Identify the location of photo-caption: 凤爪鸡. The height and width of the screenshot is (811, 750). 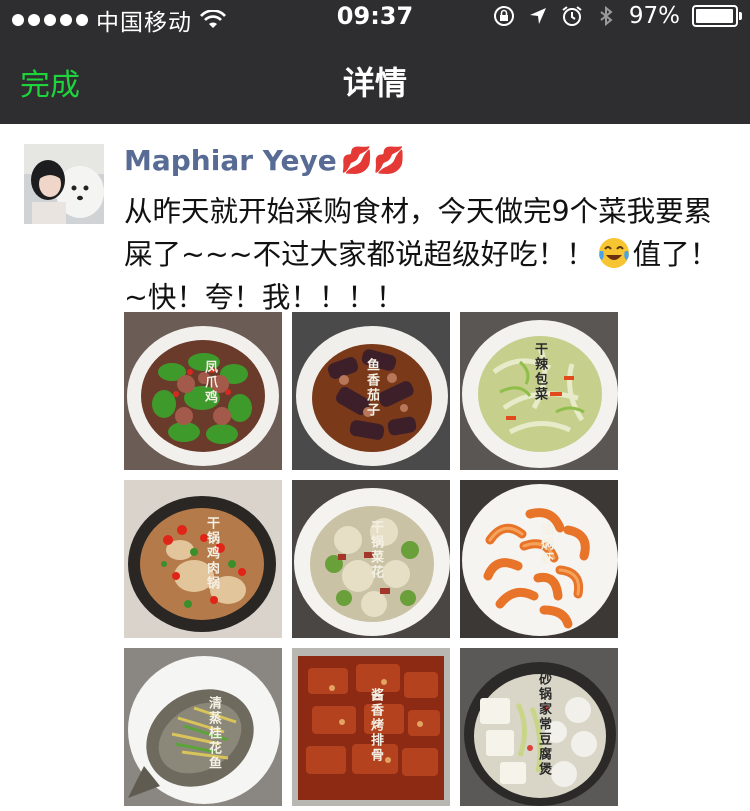
(209, 382).